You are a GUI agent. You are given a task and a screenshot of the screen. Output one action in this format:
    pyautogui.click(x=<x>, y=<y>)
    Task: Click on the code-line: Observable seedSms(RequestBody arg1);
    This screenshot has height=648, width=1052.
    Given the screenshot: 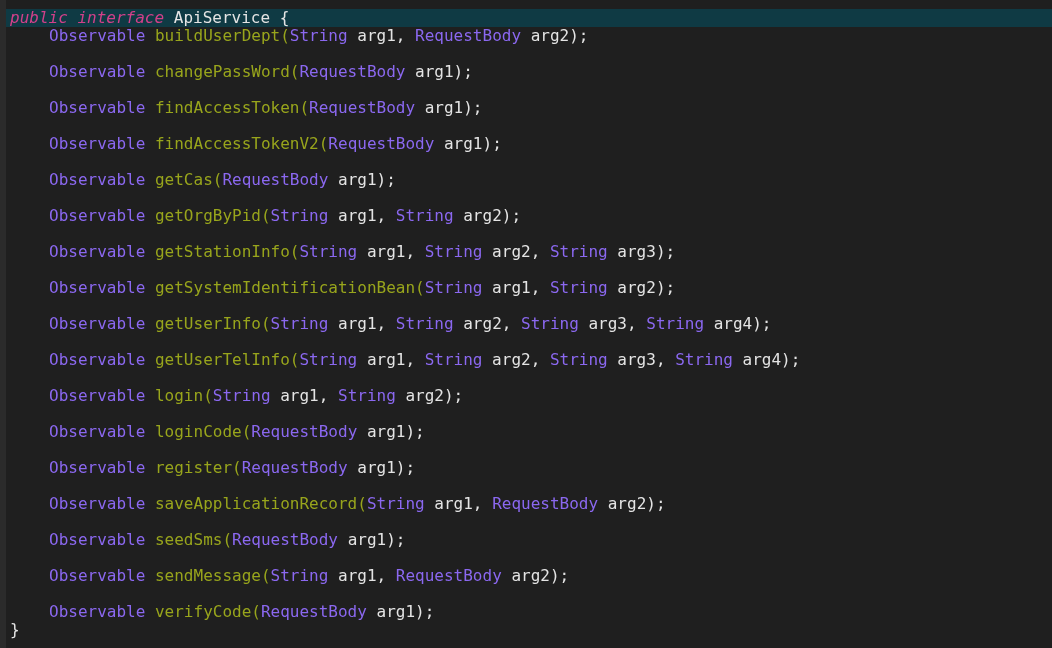 What is the action you would take?
    pyautogui.click(x=227, y=540)
    